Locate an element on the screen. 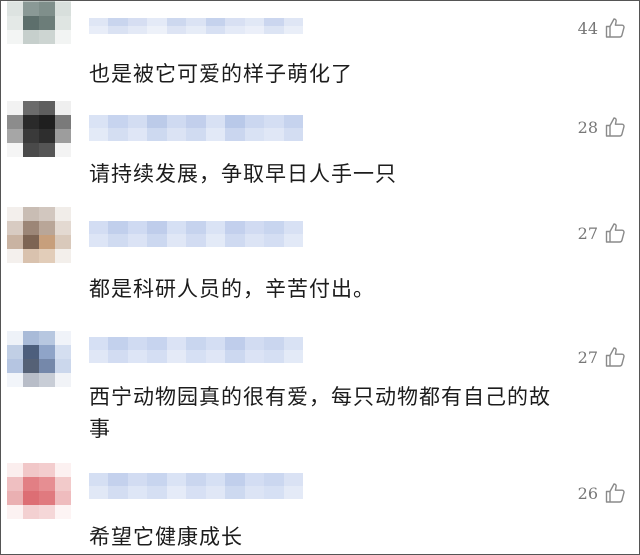 This screenshot has height=555, width=640. like-control: 26 is located at coordinates (602, 493).